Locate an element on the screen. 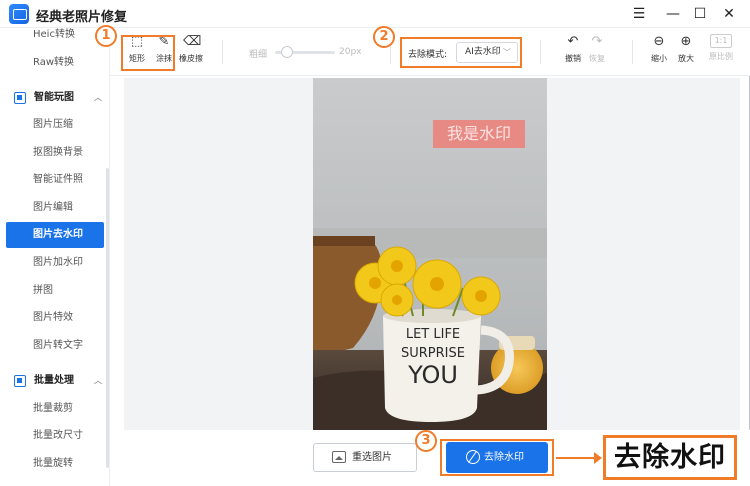 This screenshot has height=486, width=750. eraser-tool-button: ⌫ 橡皮擦 is located at coordinates (191, 49).